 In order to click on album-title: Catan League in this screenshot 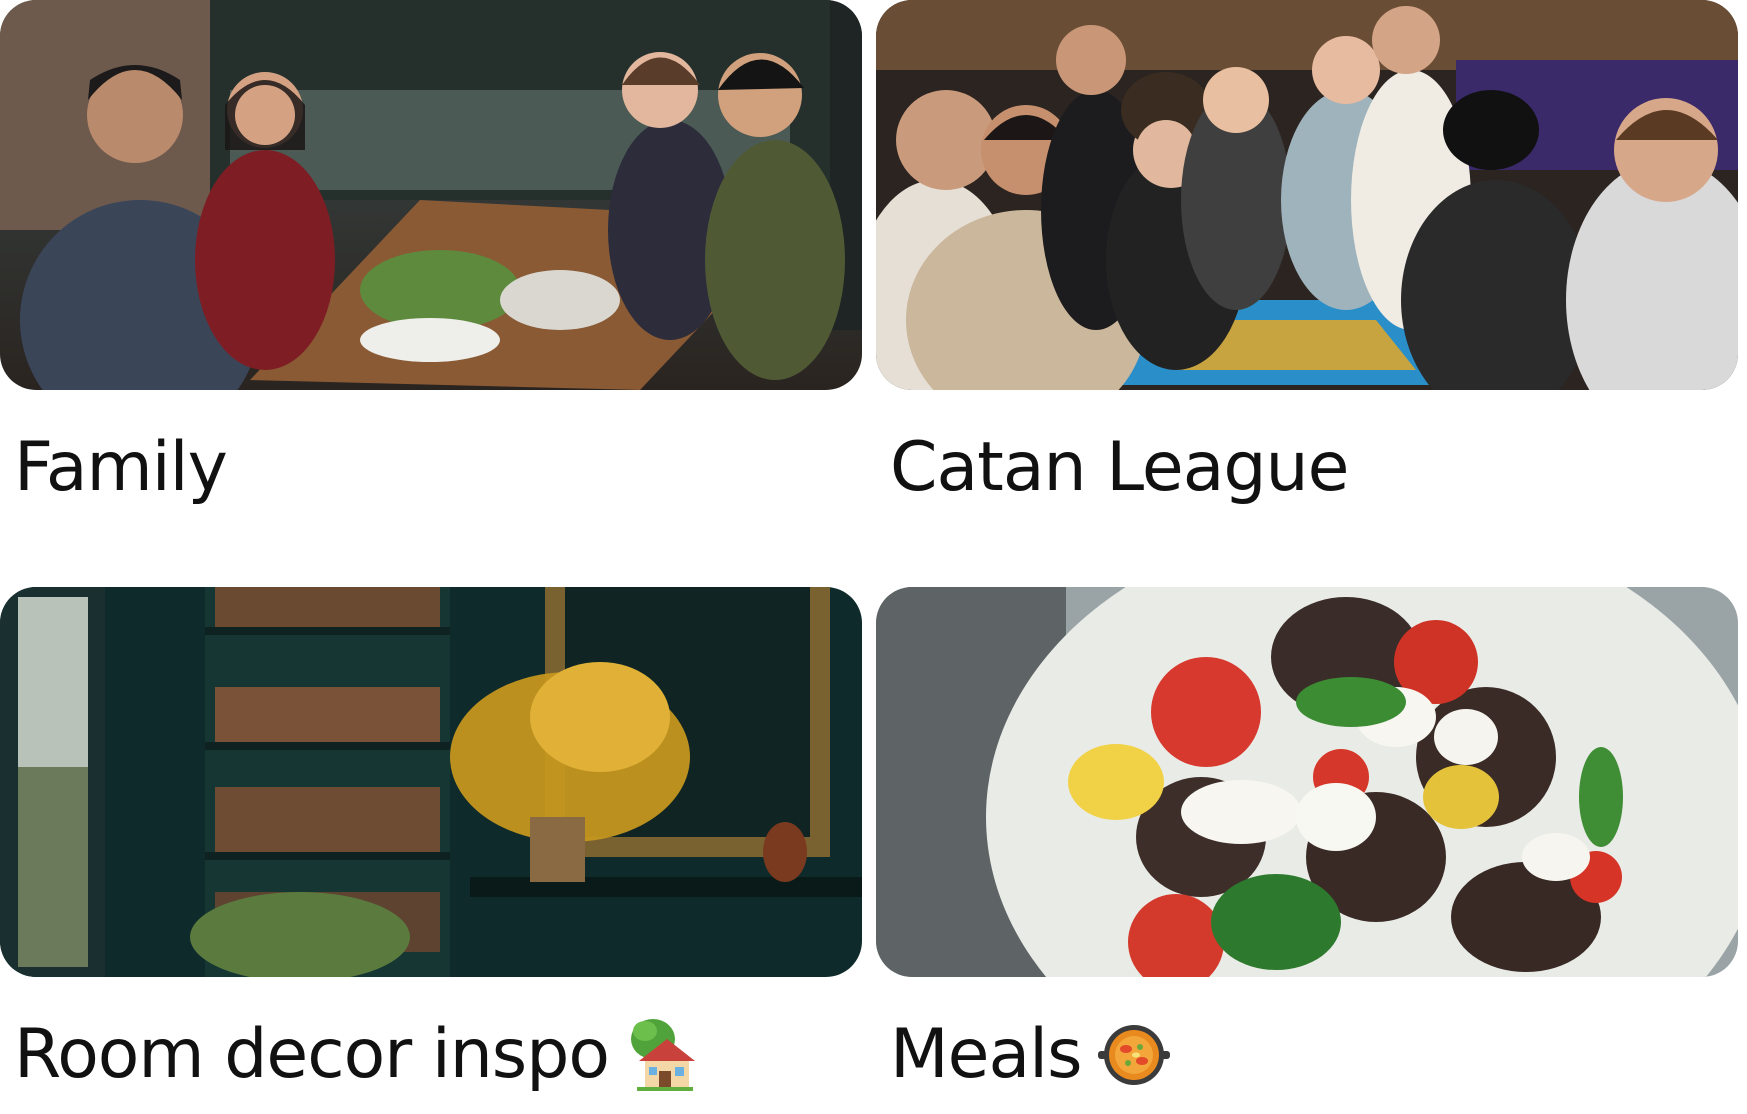, I will do `click(1119, 468)`.